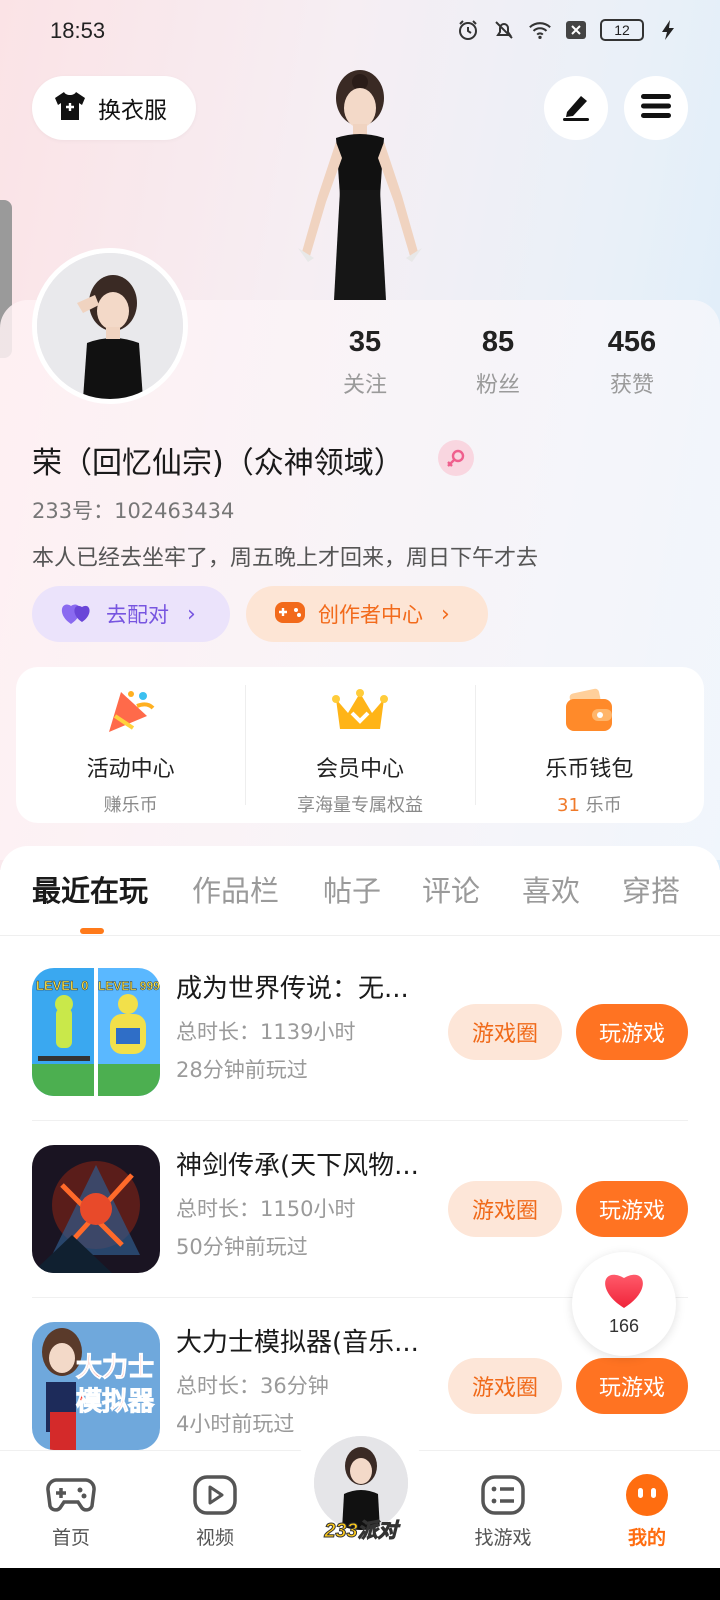 The width and height of the screenshot is (720, 1600). What do you see at coordinates (468, 30) in the screenshot?
I see `alarm-icon` at bounding box center [468, 30].